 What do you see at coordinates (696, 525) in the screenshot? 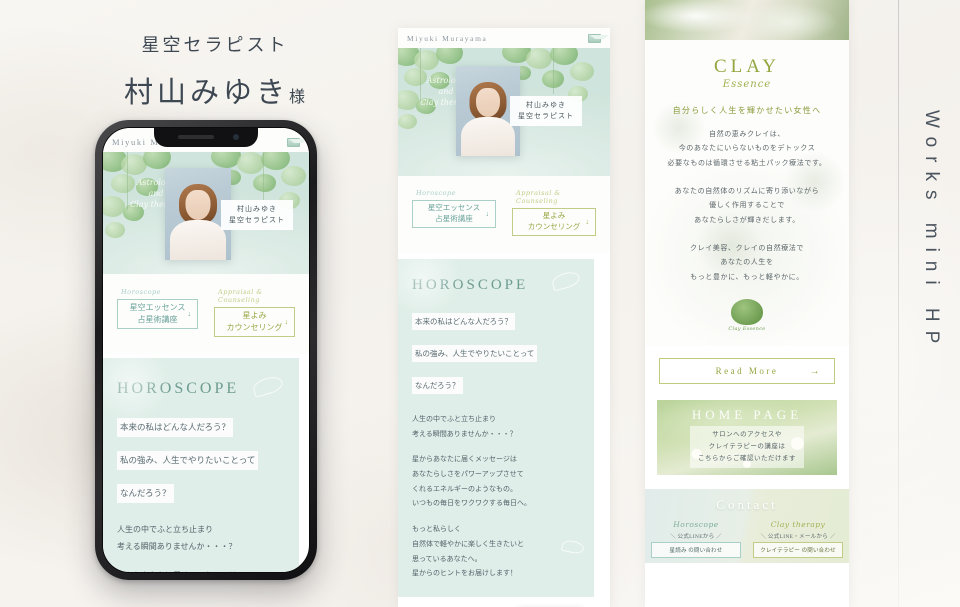
I see `contact-script-horoscope: Horoscope` at bounding box center [696, 525].